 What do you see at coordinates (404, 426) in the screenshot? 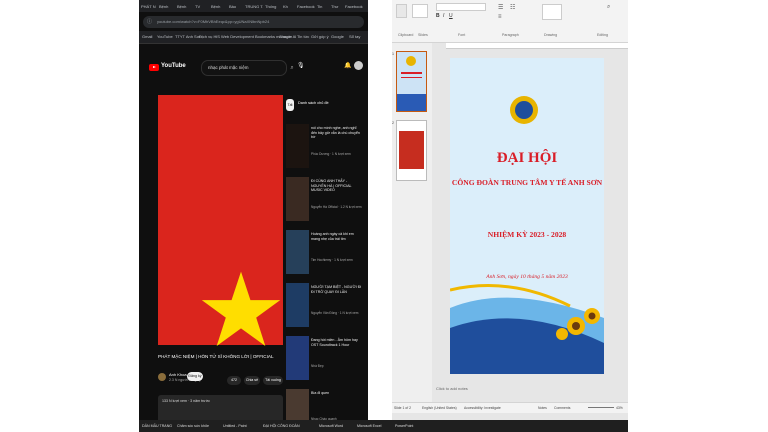
I see `taskbar-item: PowerPoint` at bounding box center [404, 426].